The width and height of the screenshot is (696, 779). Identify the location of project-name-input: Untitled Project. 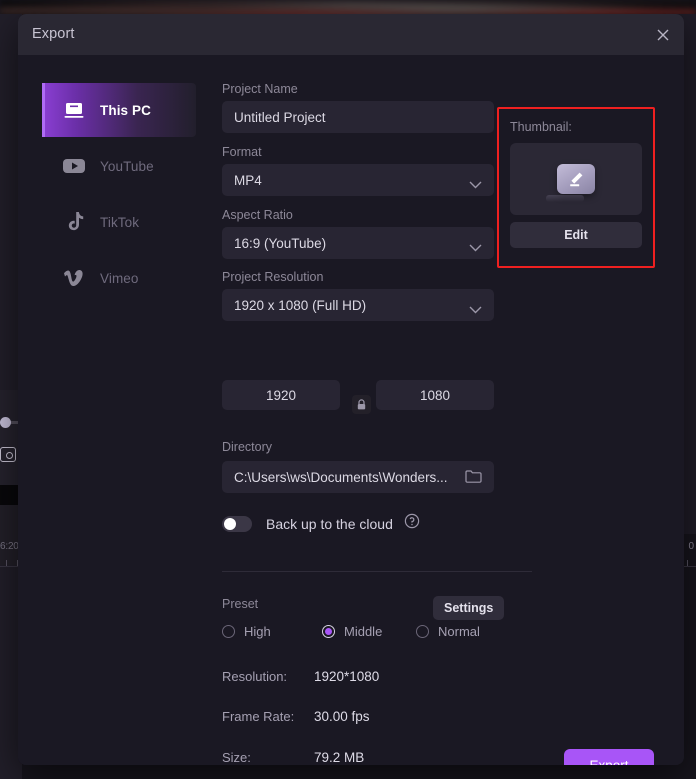
(358, 117).